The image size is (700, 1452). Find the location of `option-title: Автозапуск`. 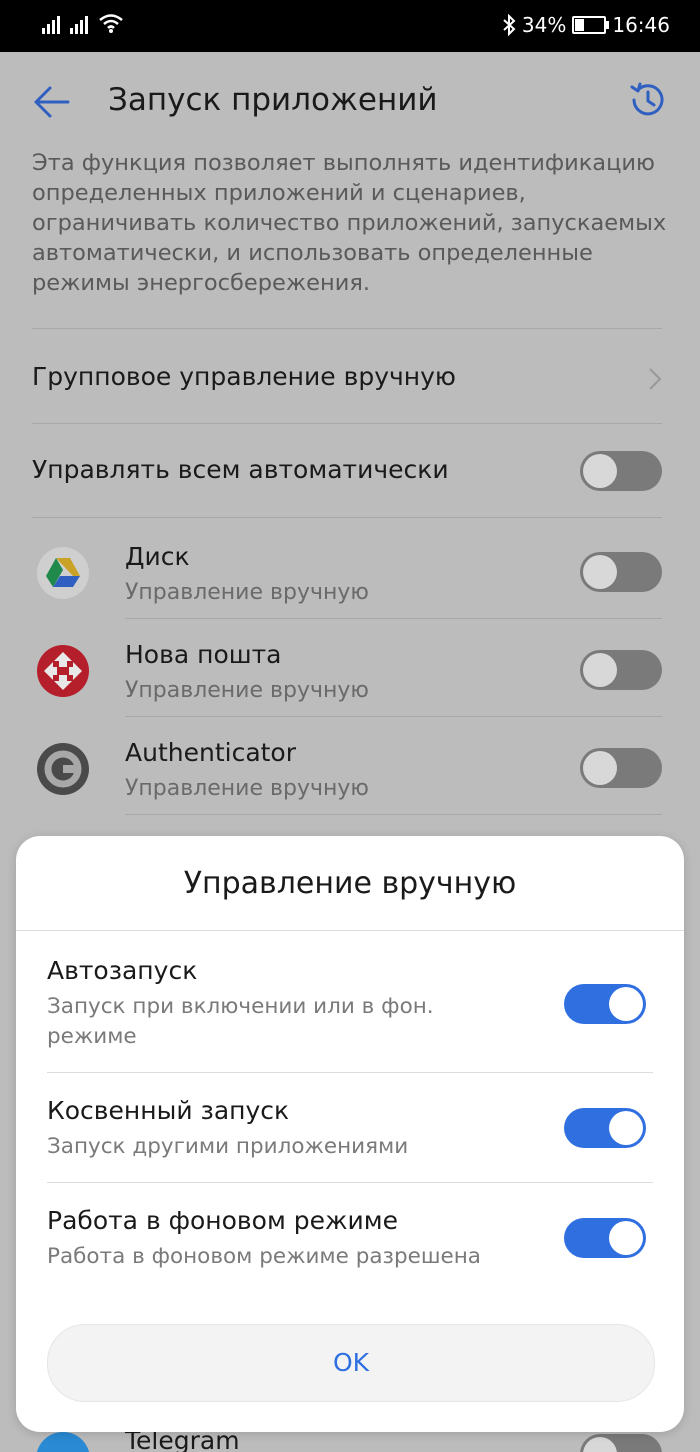

option-title: Автозапуск is located at coordinates (122, 970).